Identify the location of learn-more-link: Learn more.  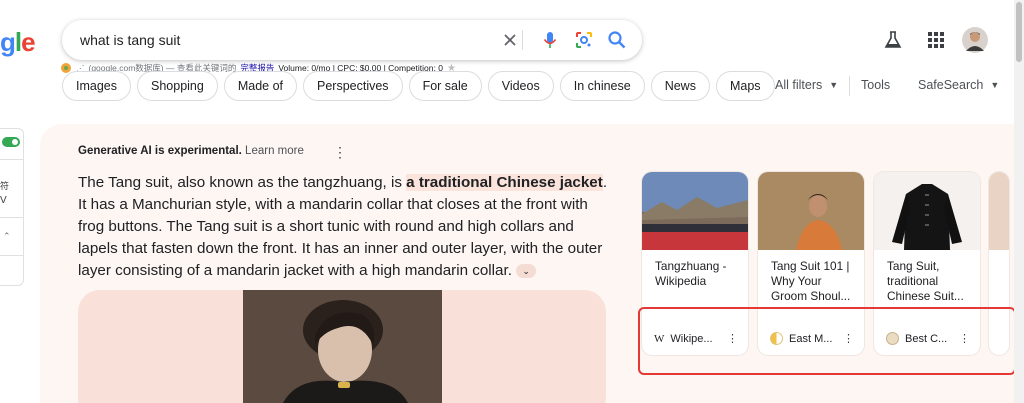
(274, 151).